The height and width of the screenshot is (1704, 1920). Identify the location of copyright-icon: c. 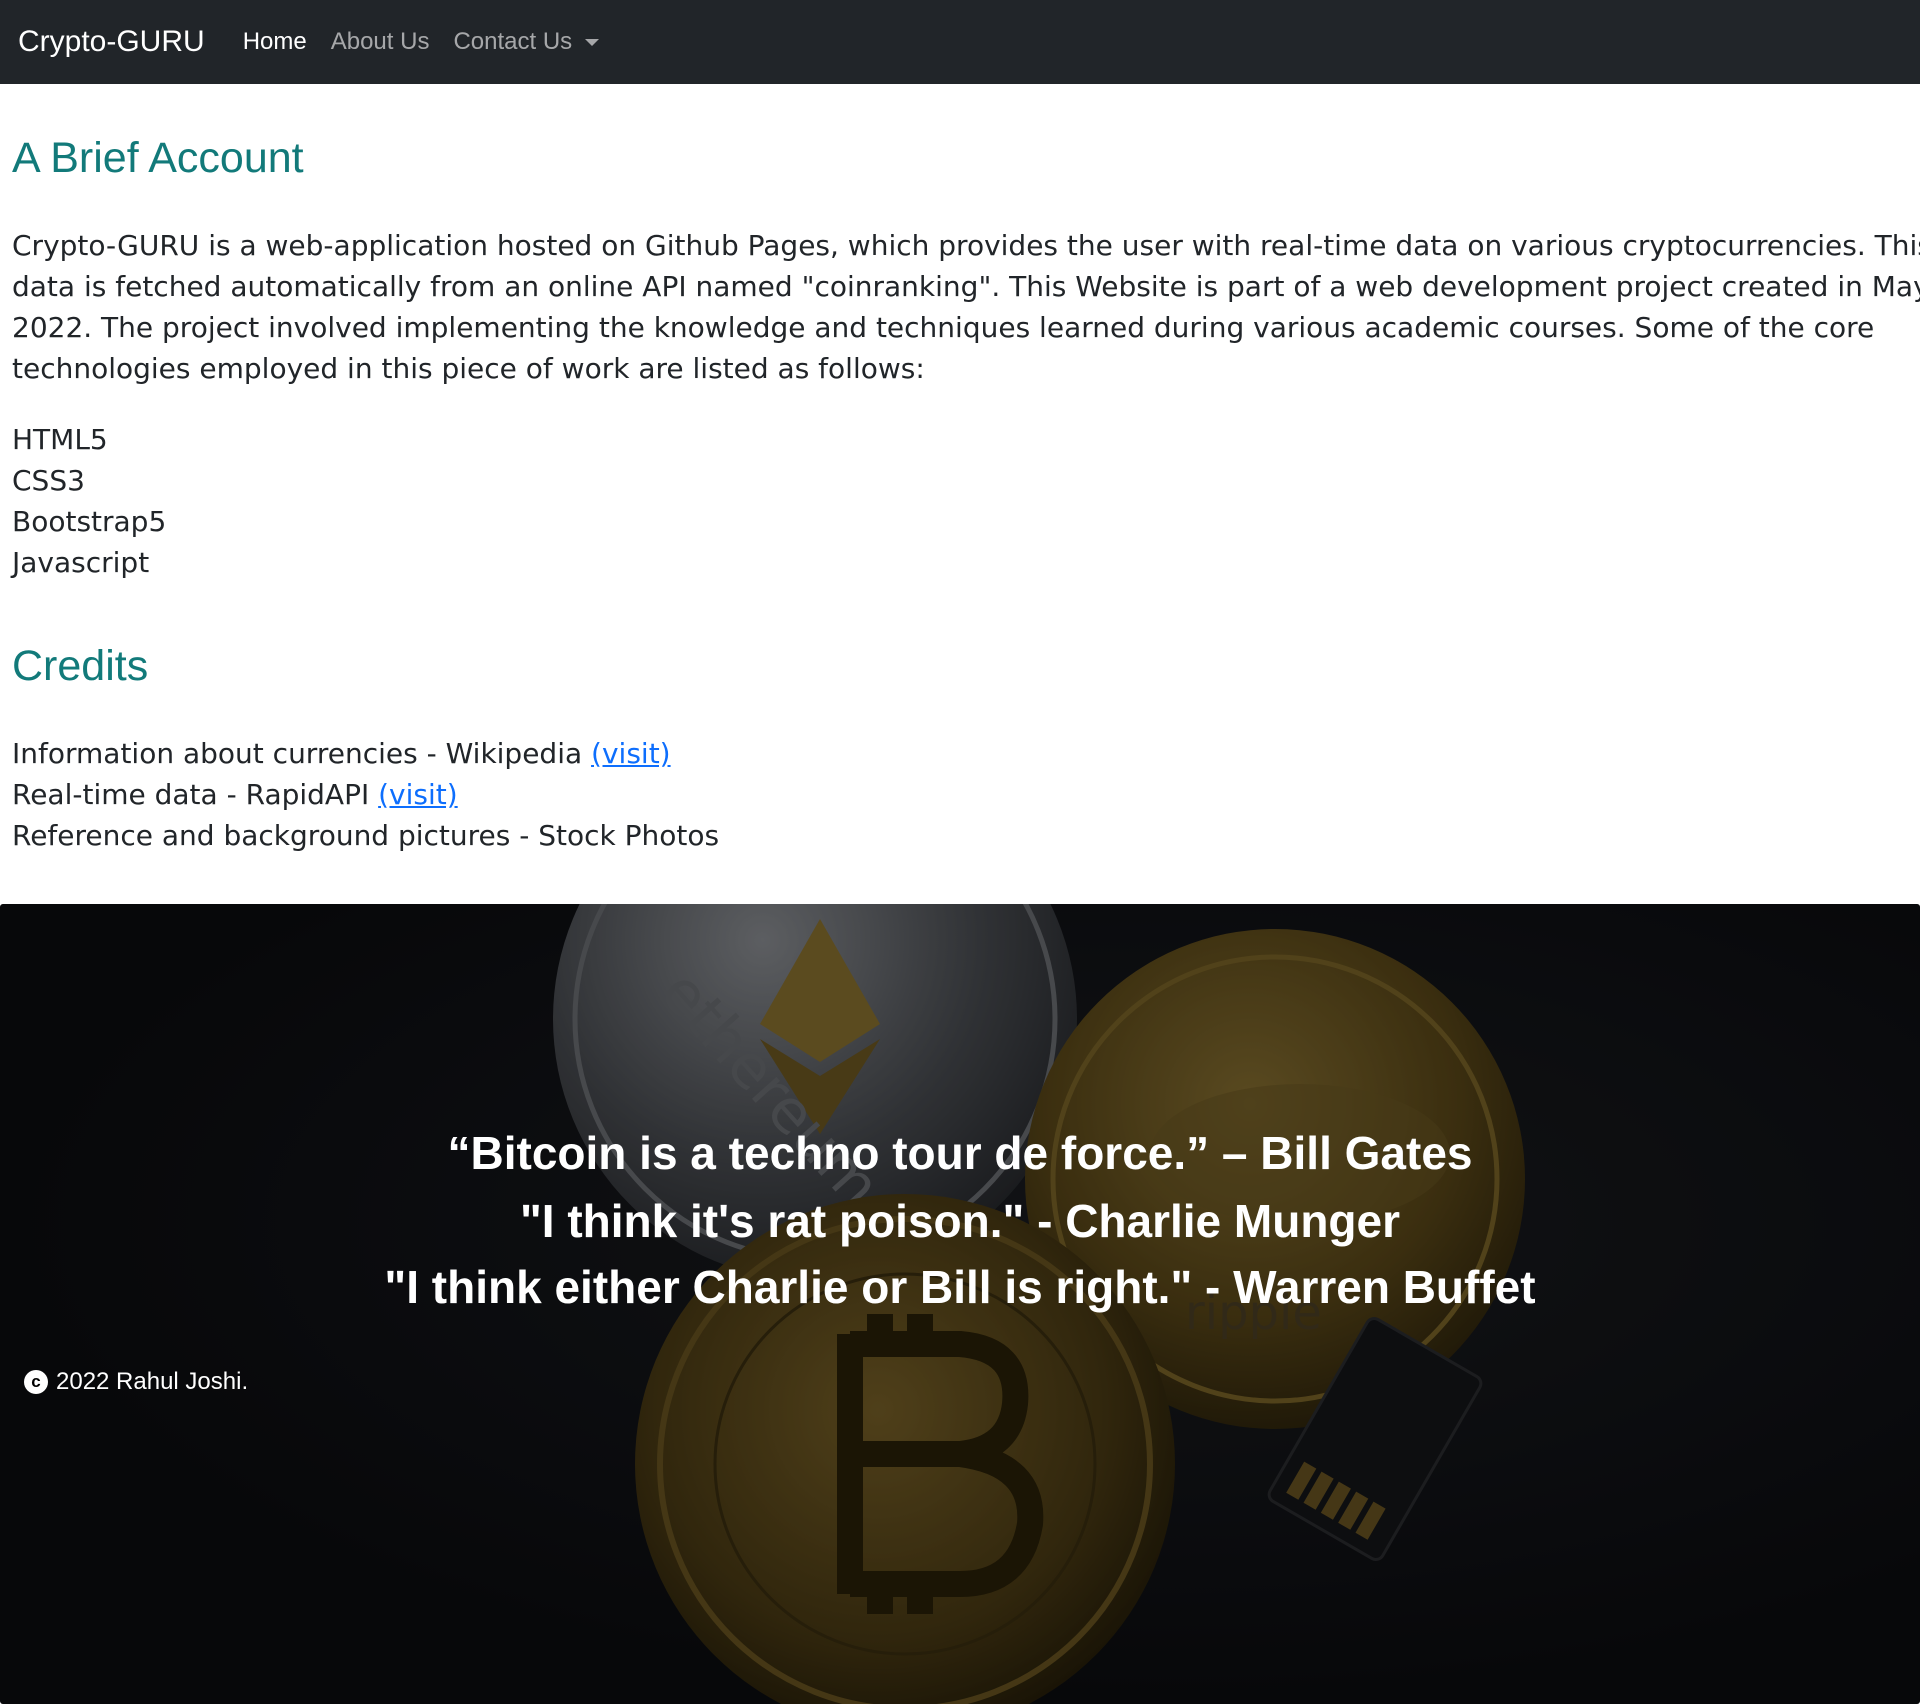
(36, 1382).